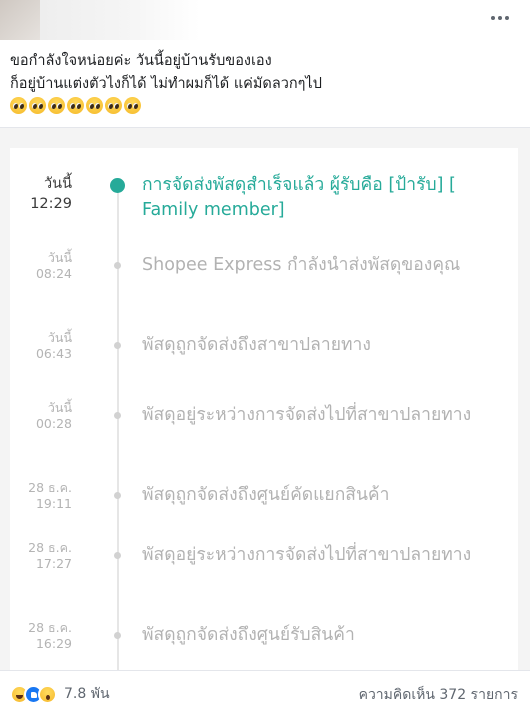 This screenshot has height=710, width=530. I want to click on event-time: 19:11, so click(53, 503).